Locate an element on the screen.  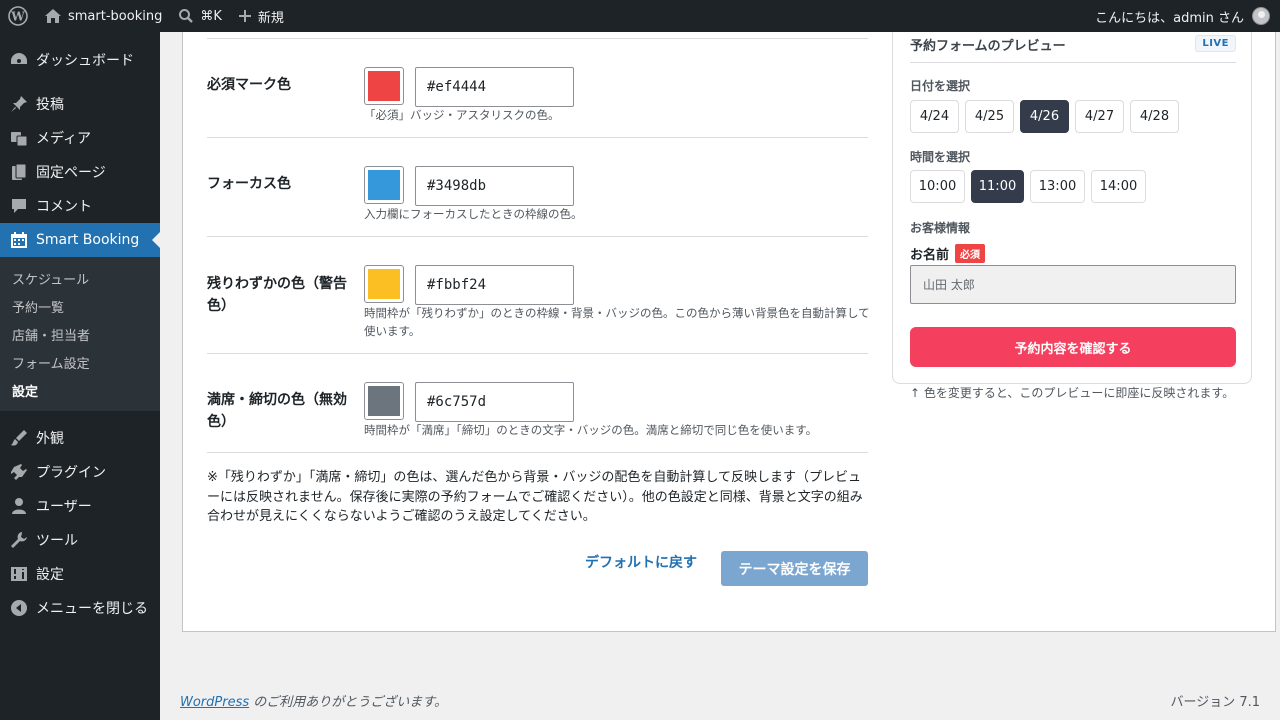
date-option-selected: 4/26 is located at coordinates (1044, 116).